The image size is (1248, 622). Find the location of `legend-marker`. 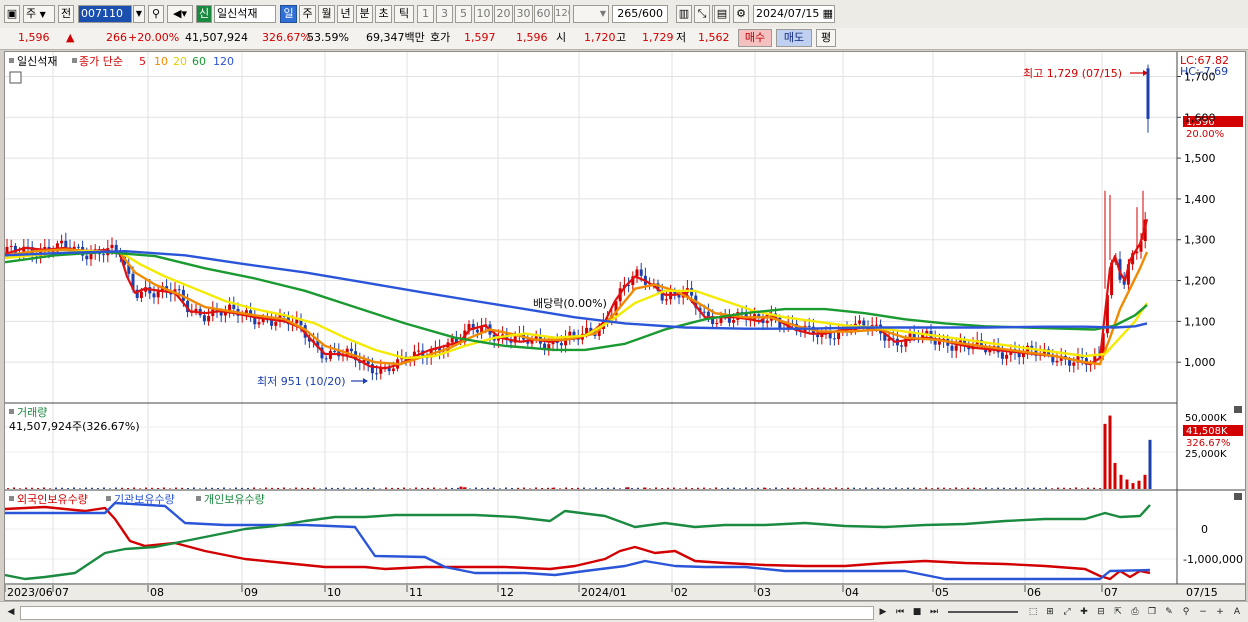

legend-marker is located at coordinates (74, 60).